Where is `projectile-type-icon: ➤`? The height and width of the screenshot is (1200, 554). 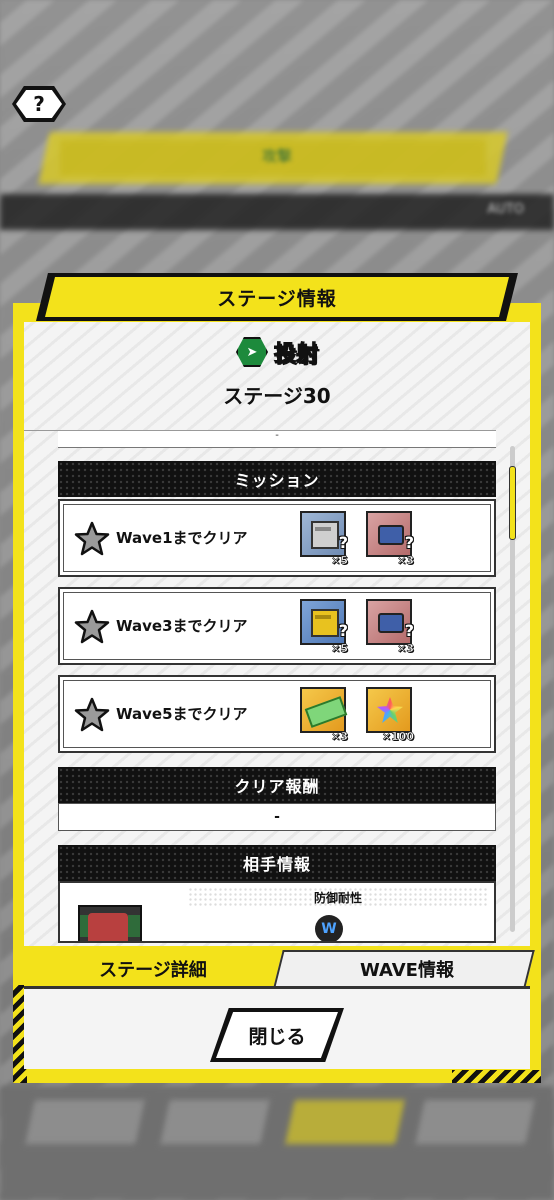
projectile-type-icon: ➤ is located at coordinates (251, 352).